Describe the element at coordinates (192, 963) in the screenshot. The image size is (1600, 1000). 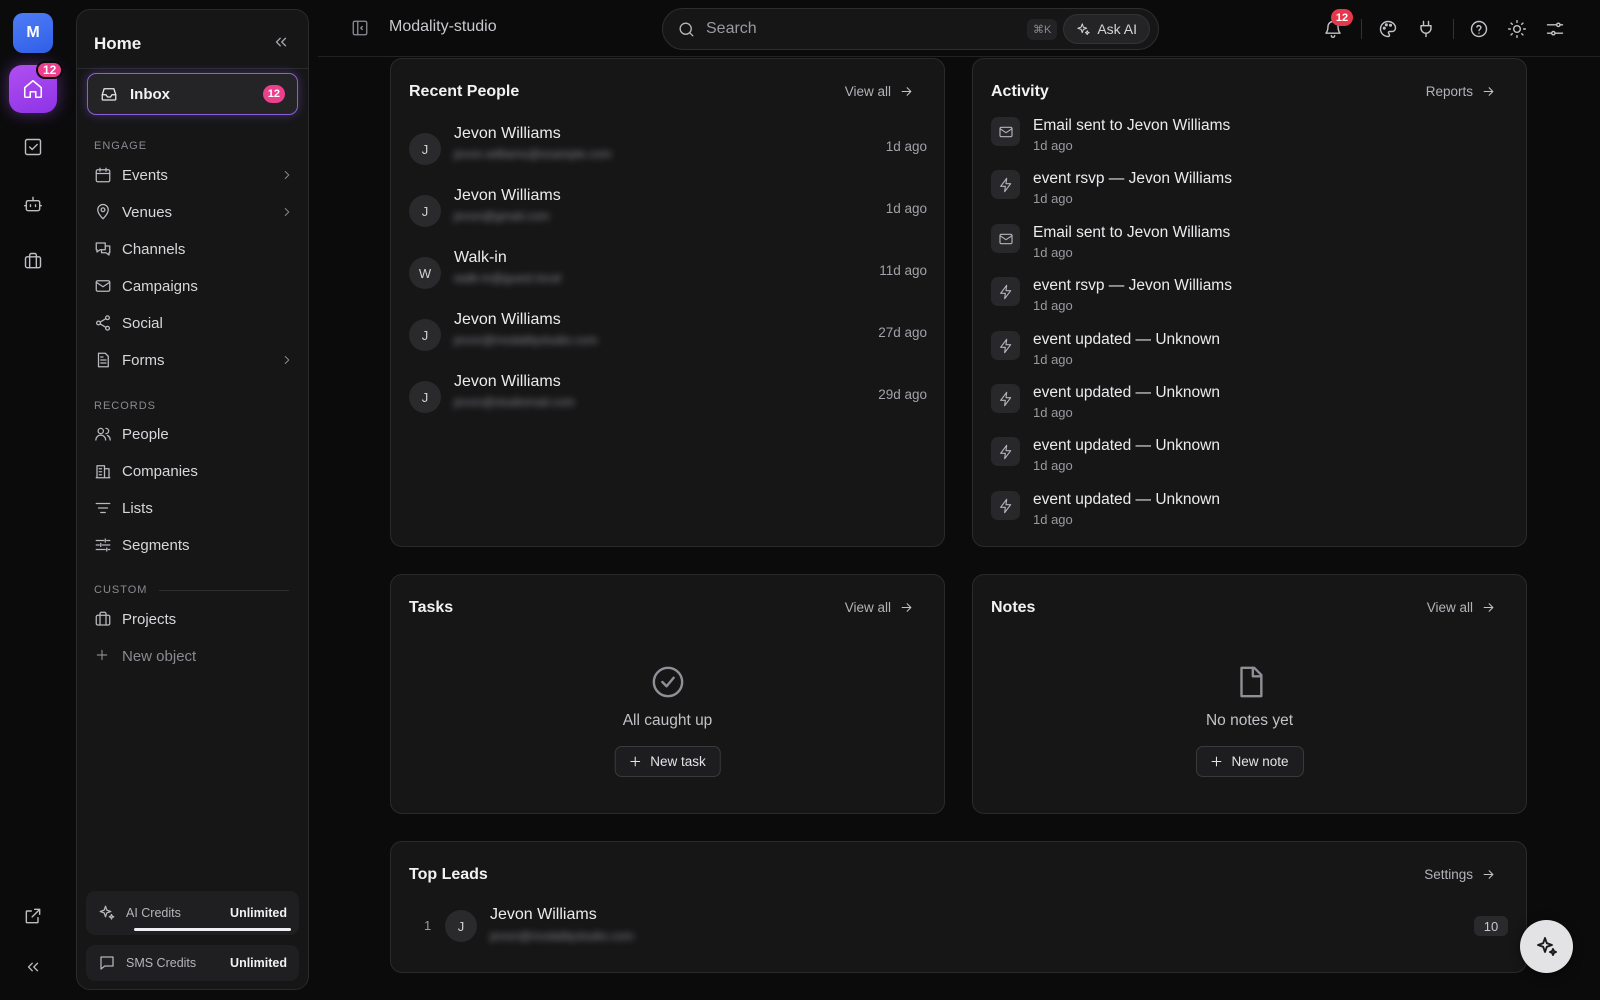
I see `sms-credits: SMS Credits Unlimited` at that location.